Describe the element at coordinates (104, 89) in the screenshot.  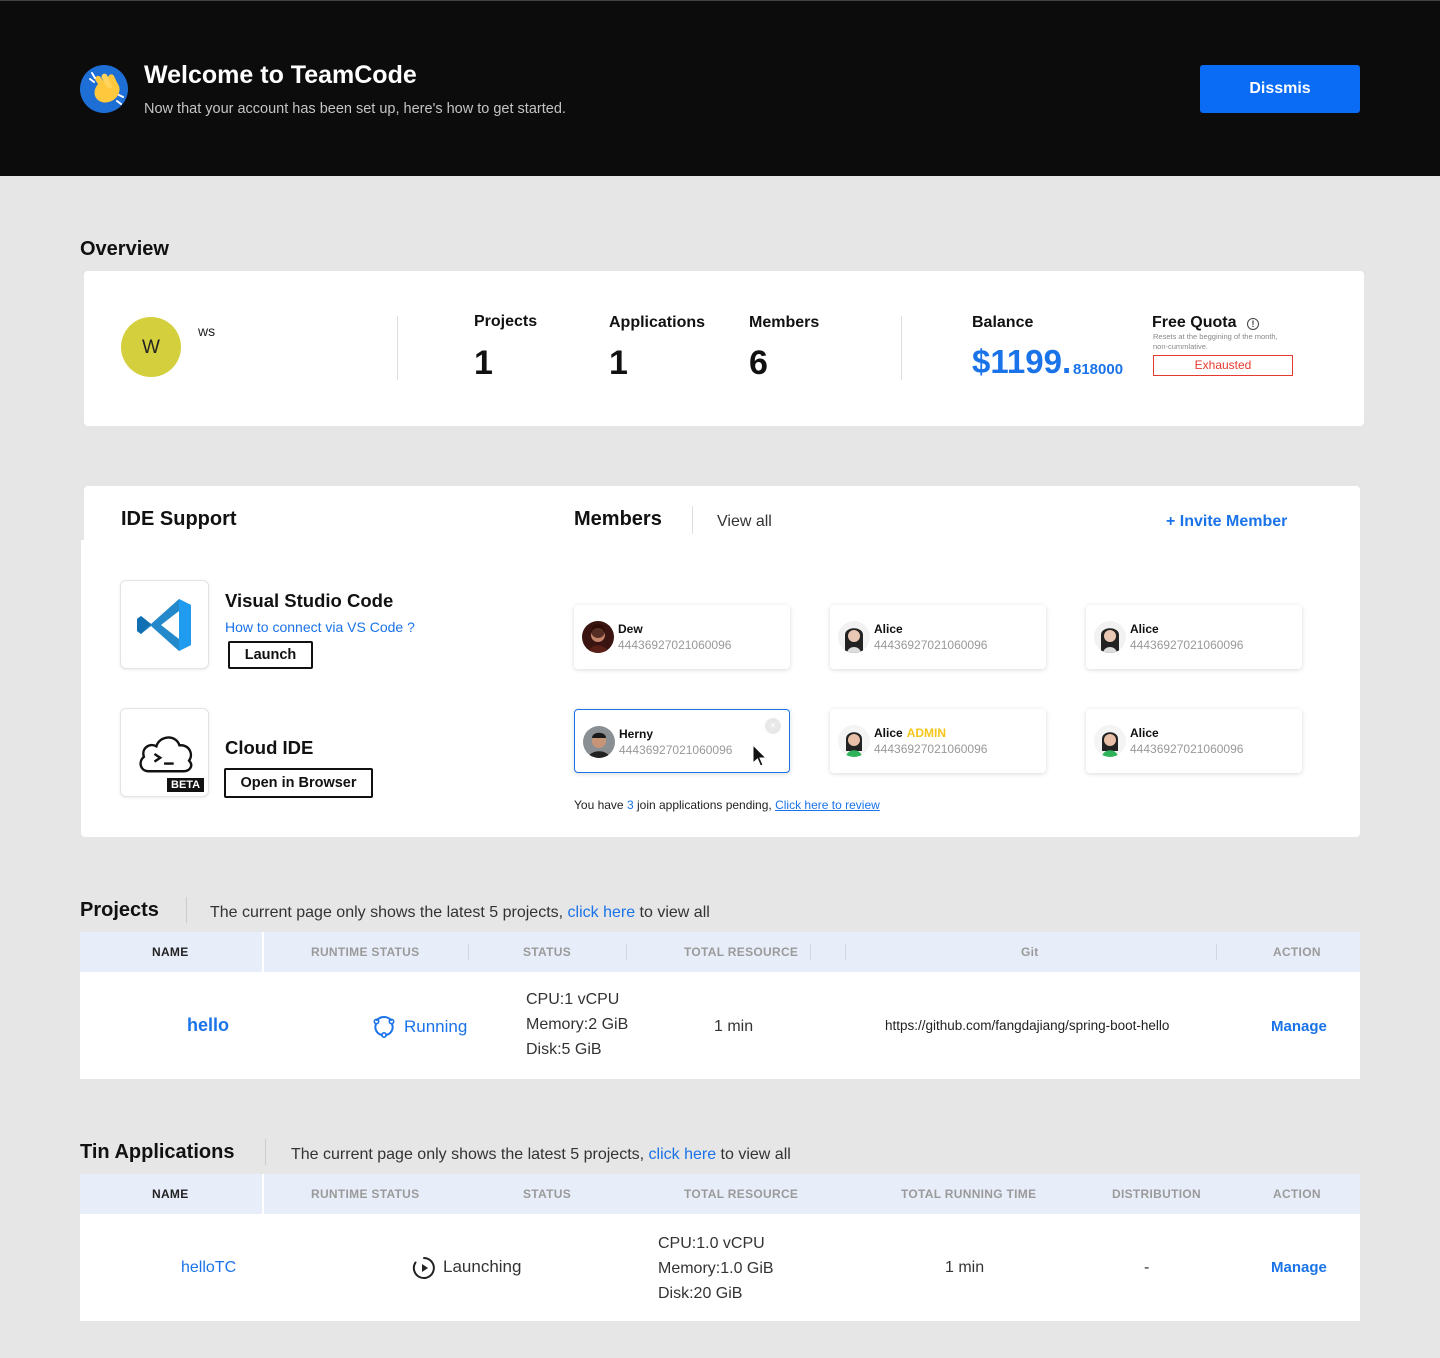
I see `clapping-hands-icon` at that location.